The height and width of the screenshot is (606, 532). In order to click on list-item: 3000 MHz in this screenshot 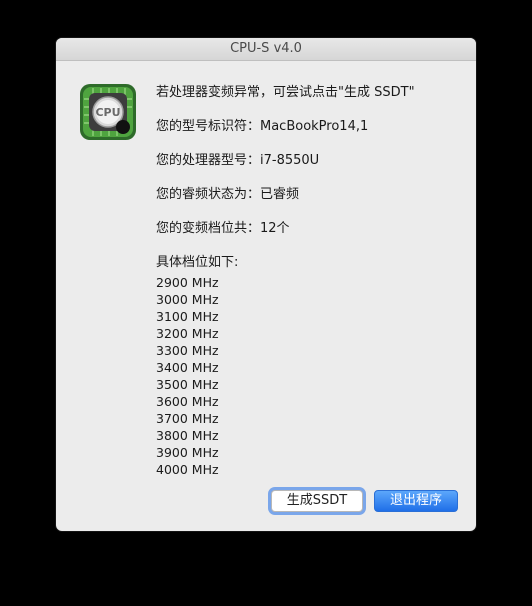, I will do `click(187, 299)`.